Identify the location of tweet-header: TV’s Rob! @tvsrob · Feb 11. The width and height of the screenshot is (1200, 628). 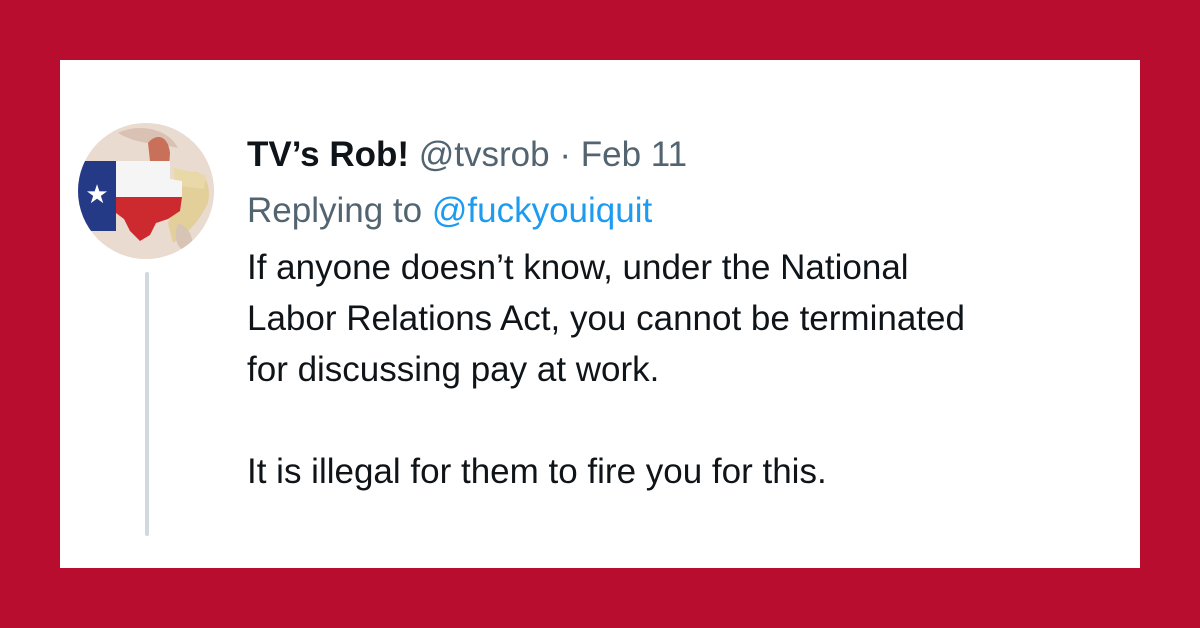
(687, 155).